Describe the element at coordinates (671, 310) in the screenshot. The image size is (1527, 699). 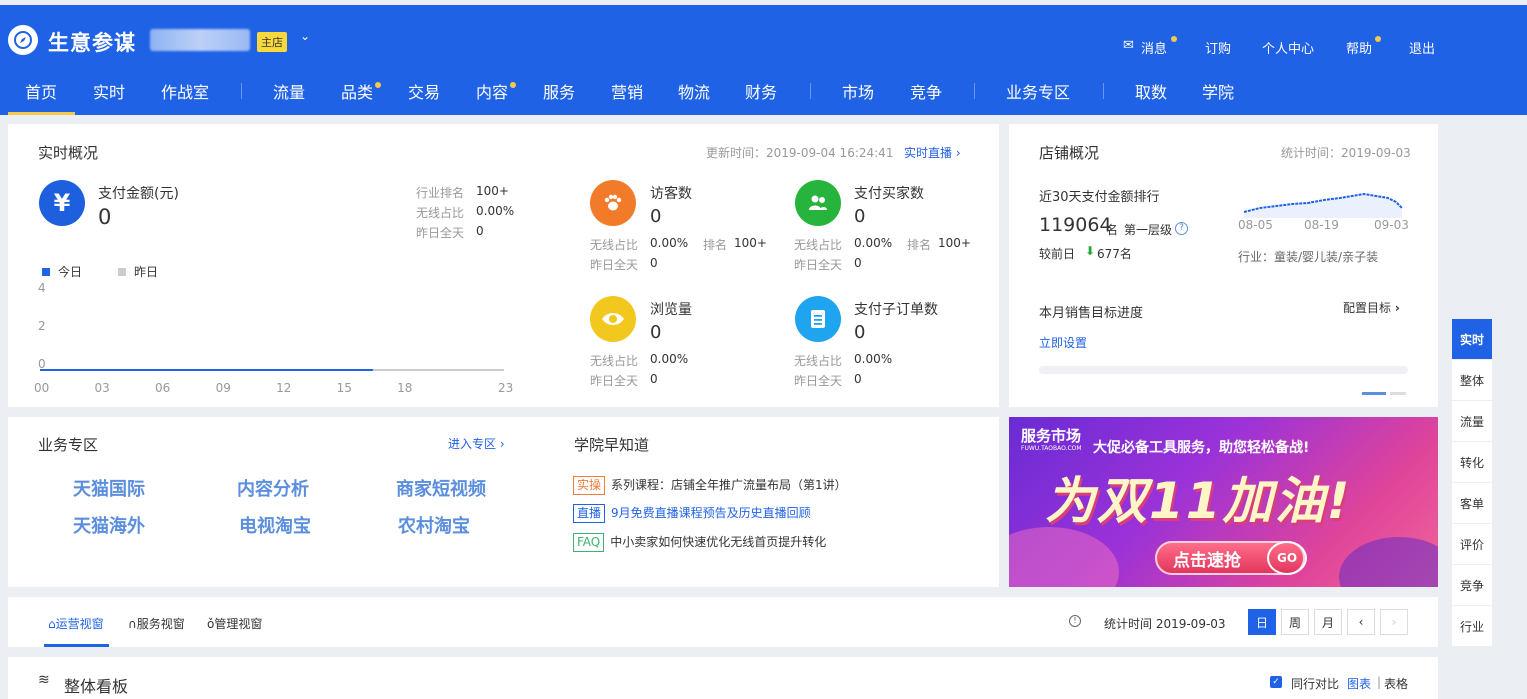
I see `pageviews-label: 浏览量` at that location.